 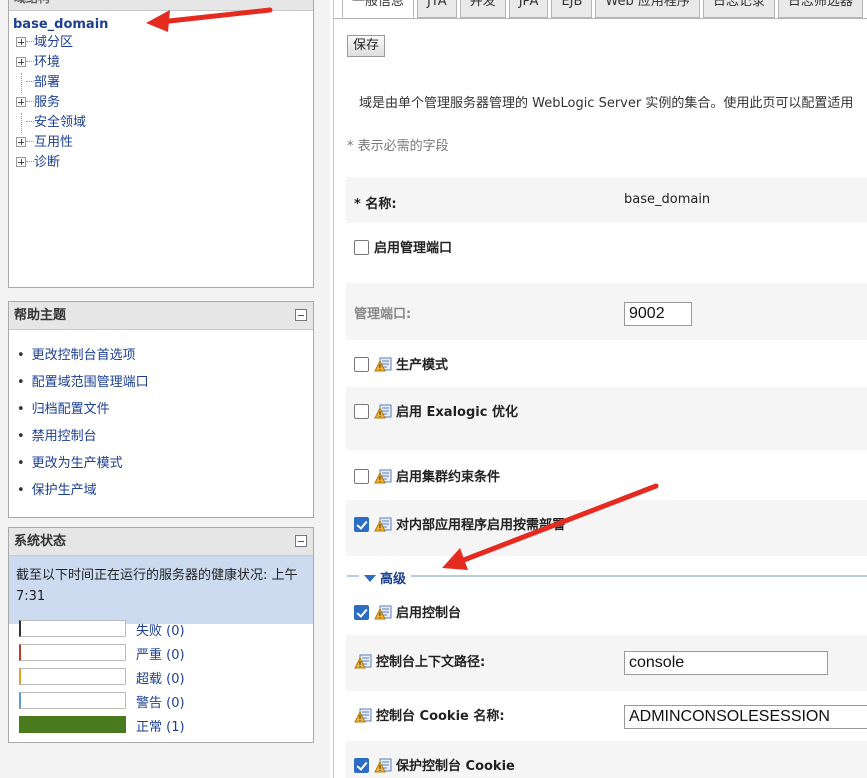 I want to click on enable-console-checkbox, so click(x=361, y=612).